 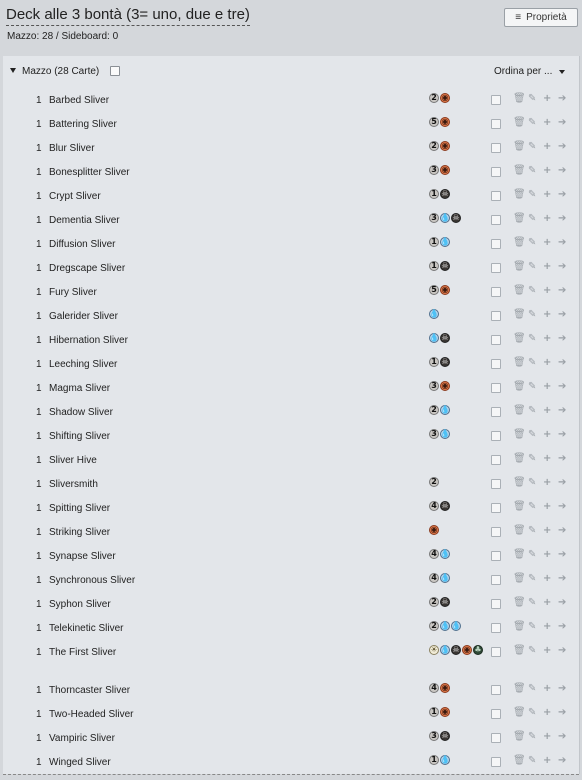 I want to click on card-row: 1 Crypt Sliver 1 ☠ 🗑 ✎ + ➔, so click(x=291, y=196).